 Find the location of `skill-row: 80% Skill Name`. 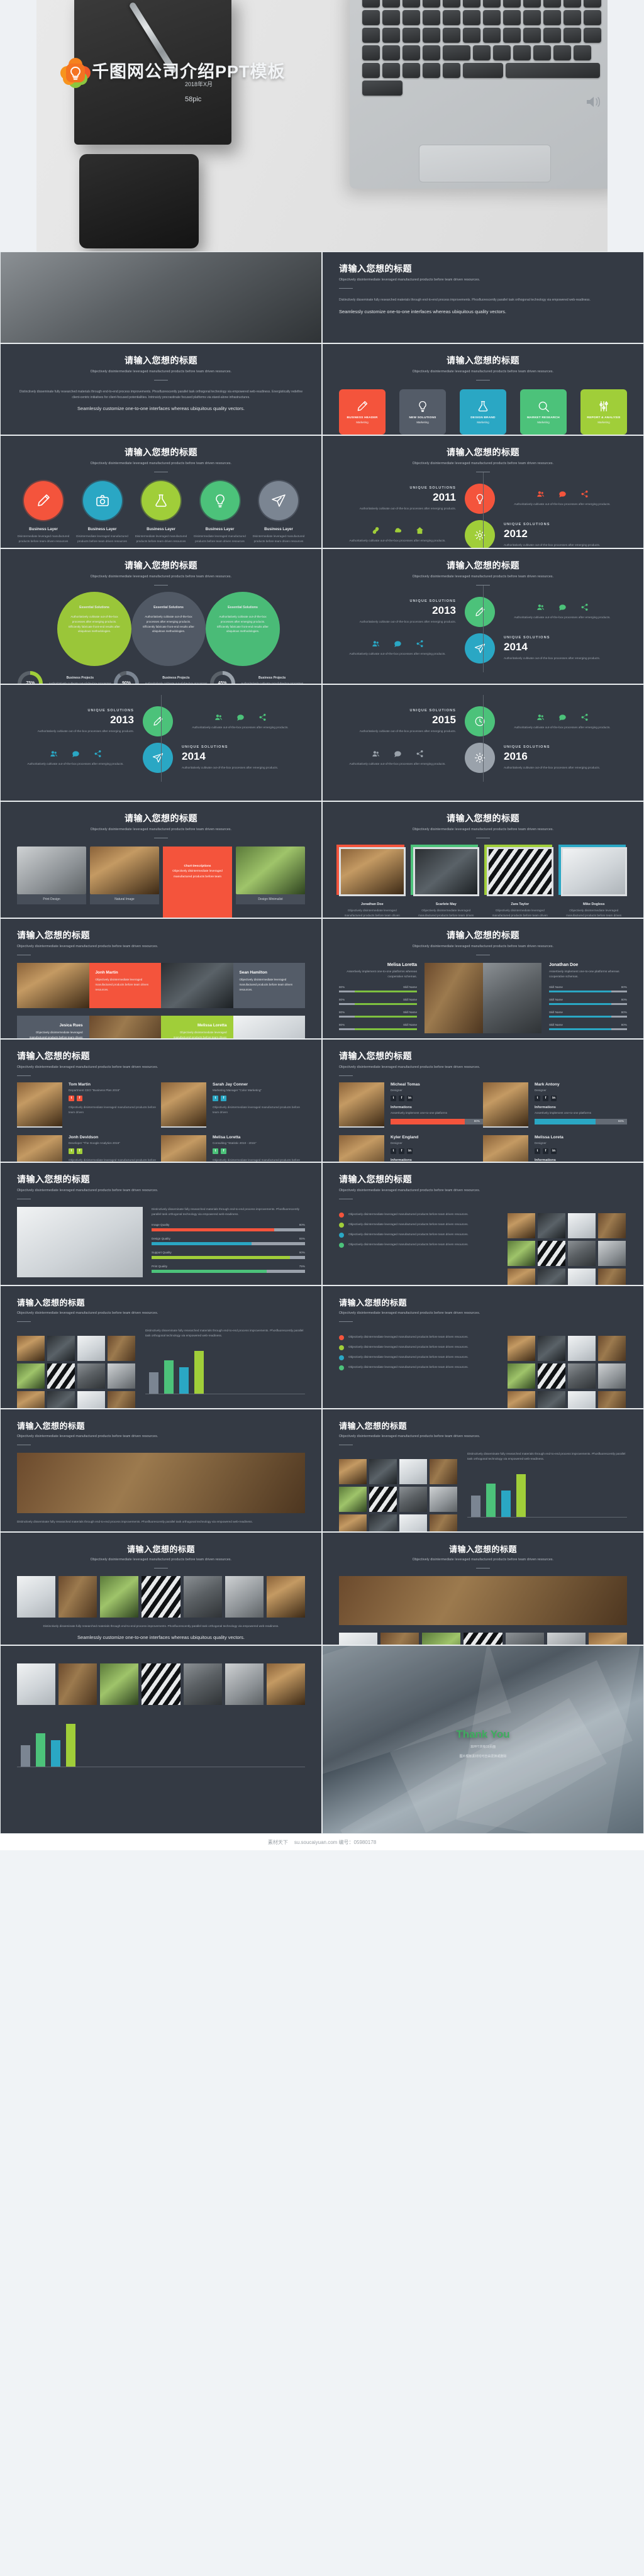

skill-row: 80% Skill Name is located at coordinates (378, 1002).